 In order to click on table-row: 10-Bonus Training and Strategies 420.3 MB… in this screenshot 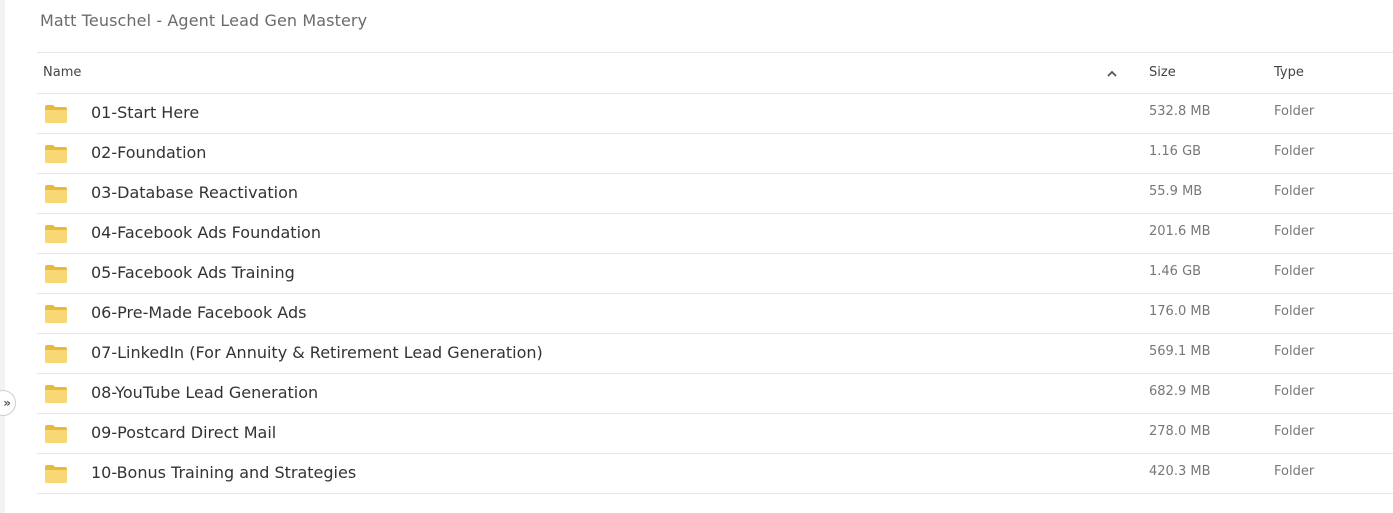, I will do `click(715, 474)`.